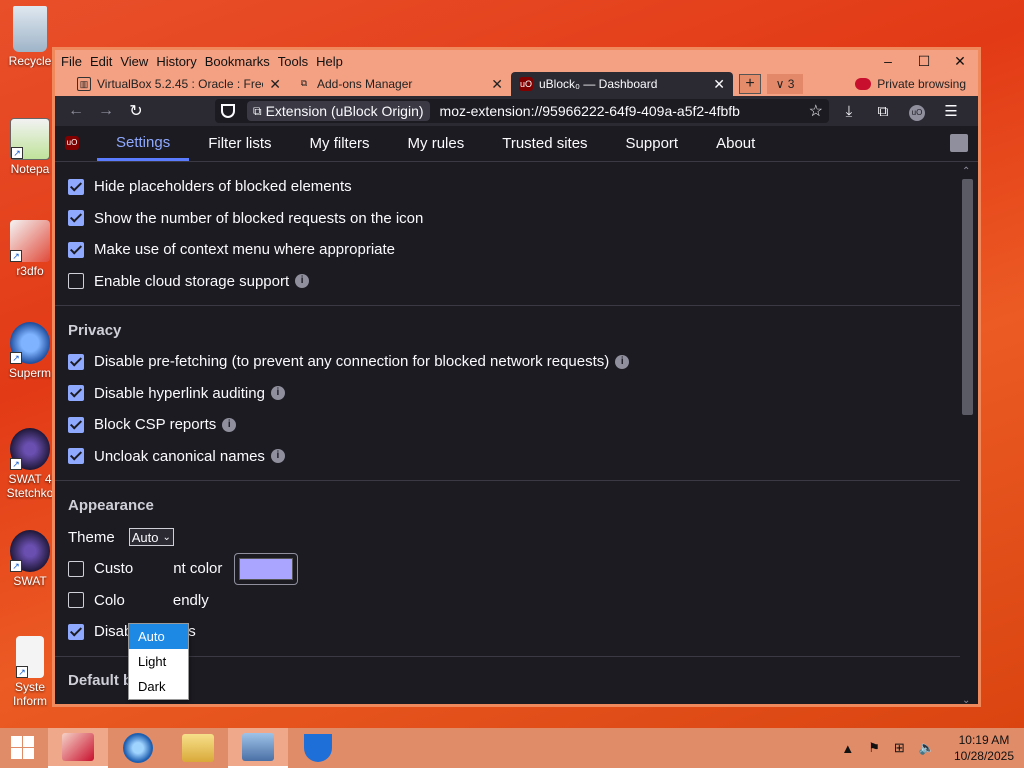 The width and height of the screenshot is (1024, 768). What do you see at coordinates (78, 748) in the screenshot?
I see `taskbar-r3dfox` at bounding box center [78, 748].